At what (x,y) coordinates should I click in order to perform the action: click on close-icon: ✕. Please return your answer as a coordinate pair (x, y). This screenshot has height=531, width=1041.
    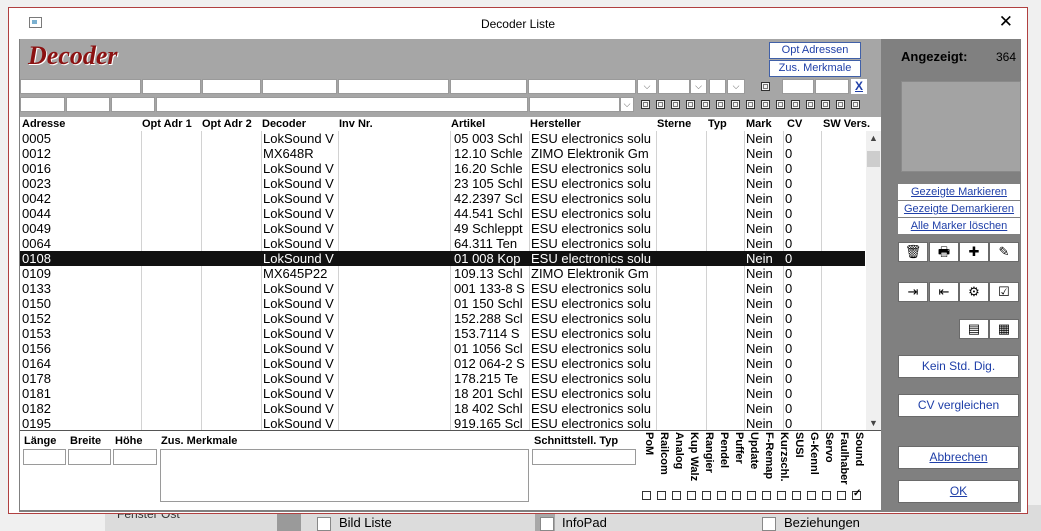
    Looking at the image, I should click on (1006, 22).